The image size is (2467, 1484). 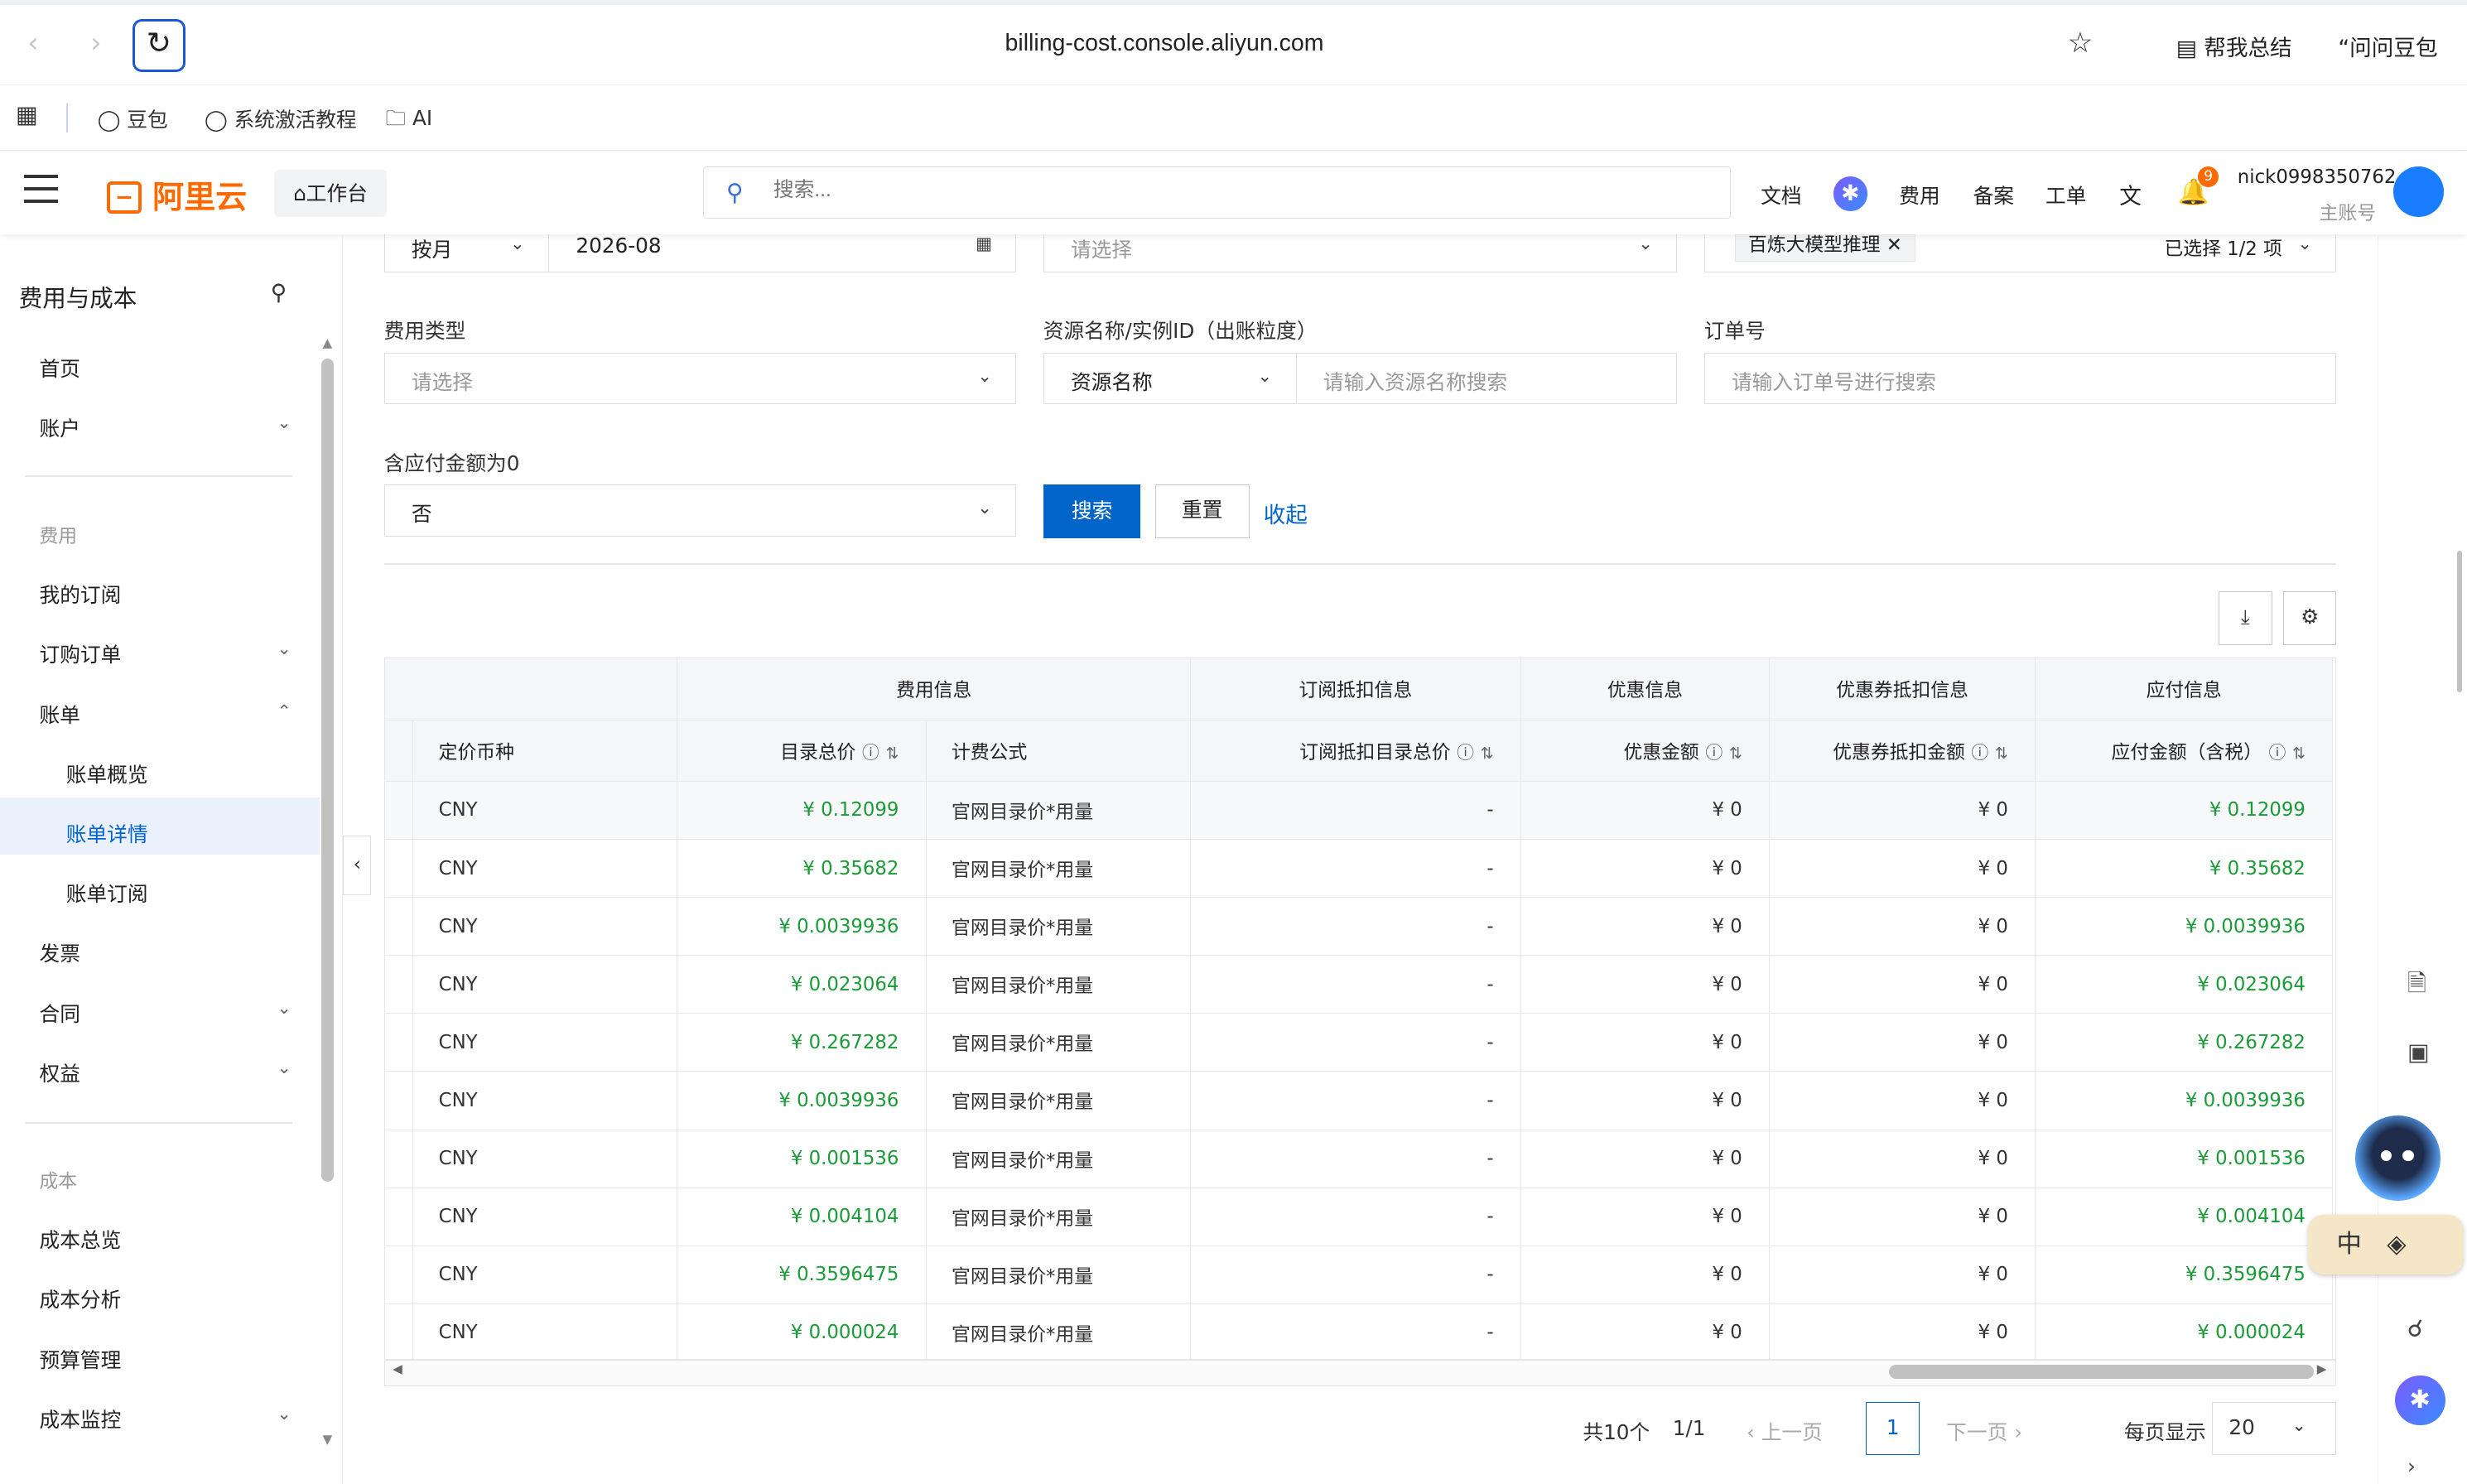 I want to click on table-row: CNY ¥ 0.000024 官网目录价*用量 - ¥ 0 ¥ 0 ¥ 0.000024, so click(x=1359, y=1331).